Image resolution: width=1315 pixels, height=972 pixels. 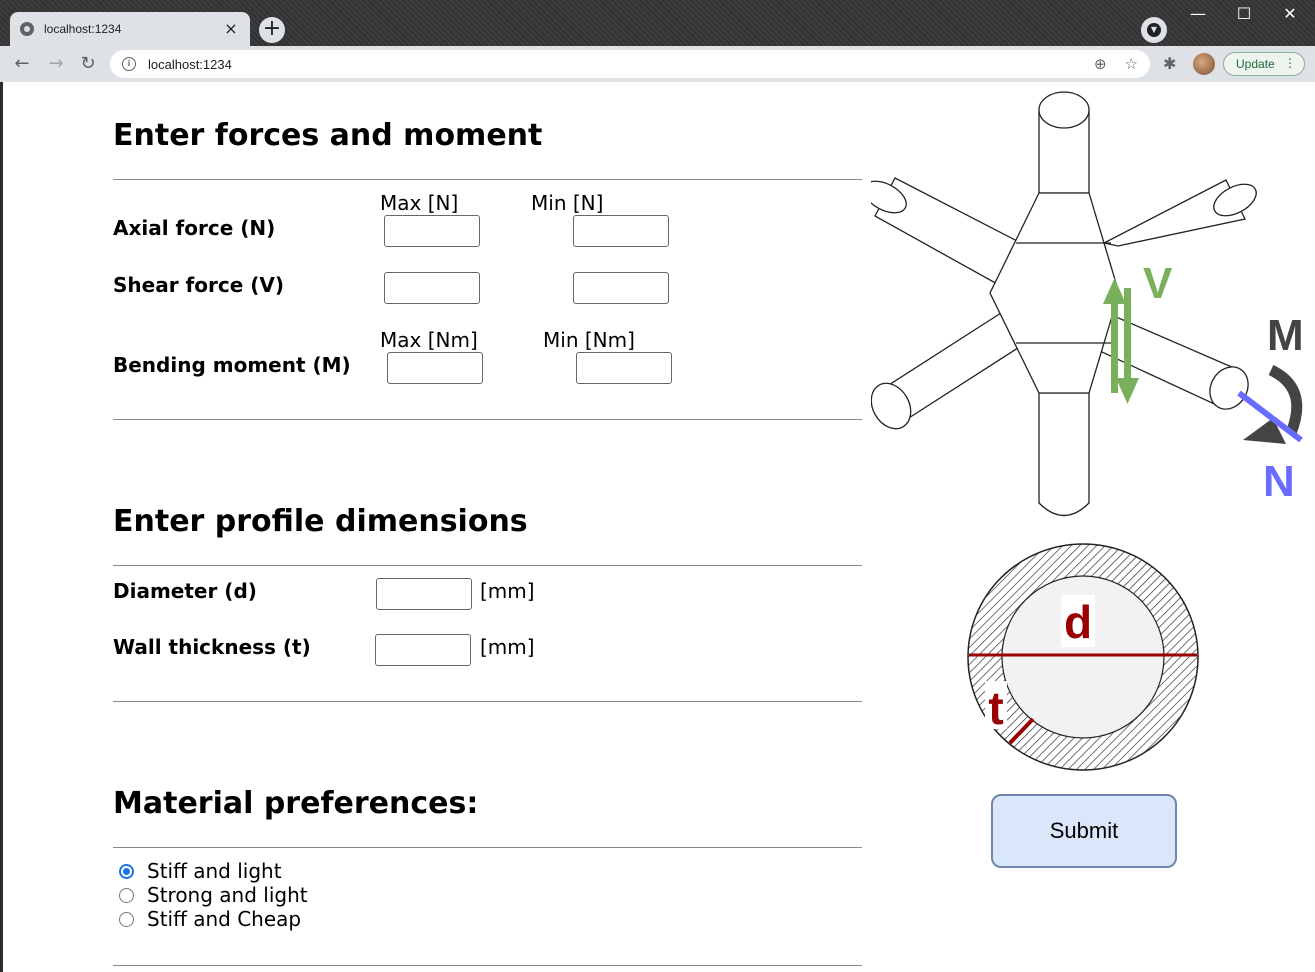 What do you see at coordinates (194, 228) in the screenshot?
I see `axial-force-label: Axial force (N)` at bounding box center [194, 228].